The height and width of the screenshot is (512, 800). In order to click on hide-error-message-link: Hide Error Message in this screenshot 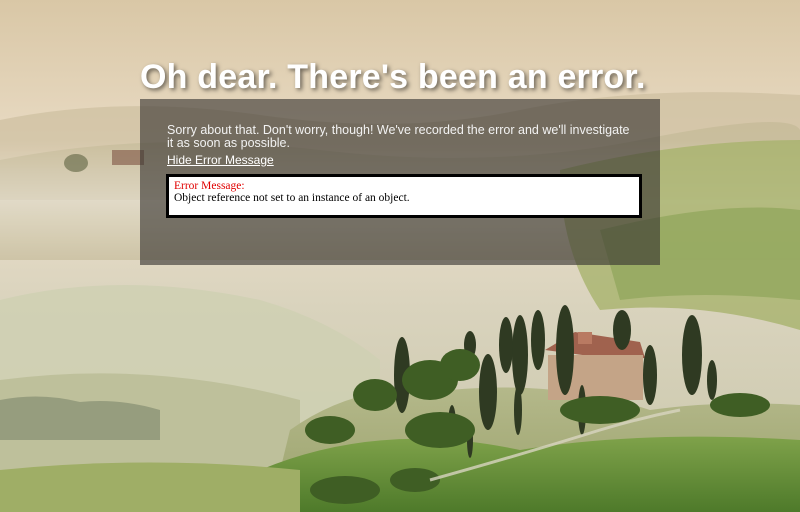, I will do `click(220, 160)`.